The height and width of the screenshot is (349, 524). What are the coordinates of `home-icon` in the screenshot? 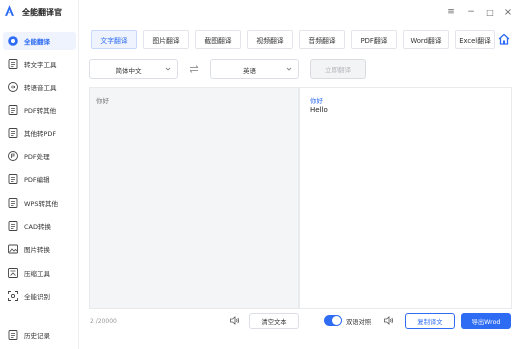 It's located at (504, 39).